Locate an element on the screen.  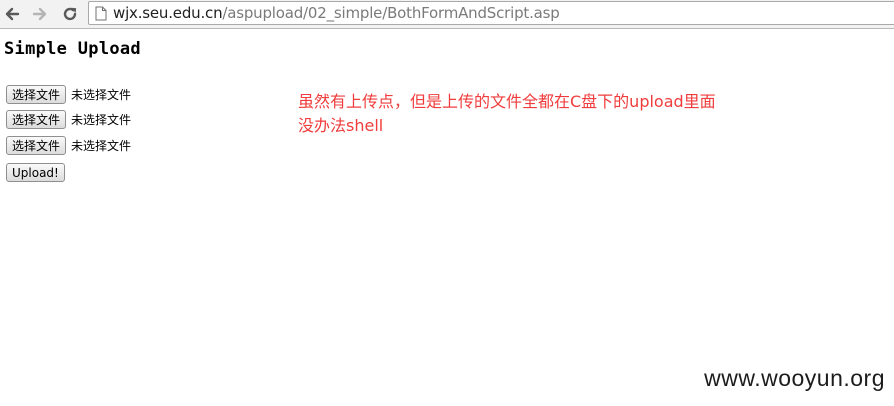
upload-button: Upload! is located at coordinates (35, 172).